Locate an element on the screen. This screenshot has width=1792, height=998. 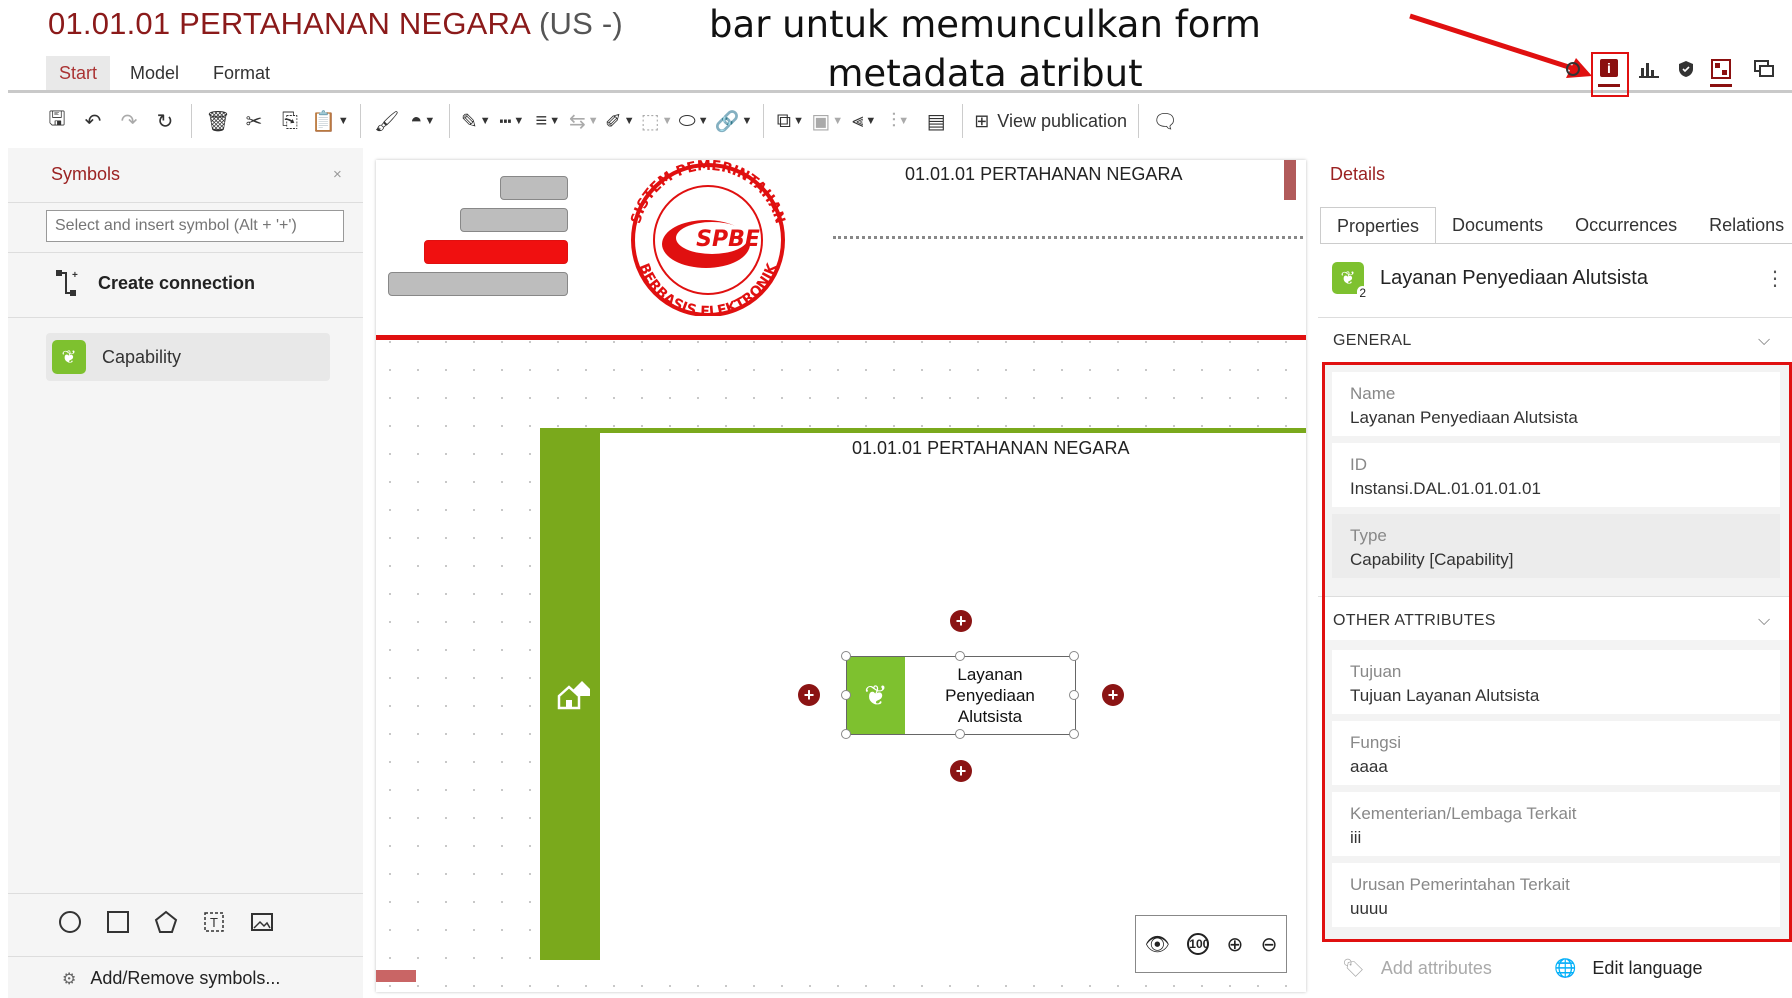
create-connection-button: + Create connection is located at coordinates (155, 283).